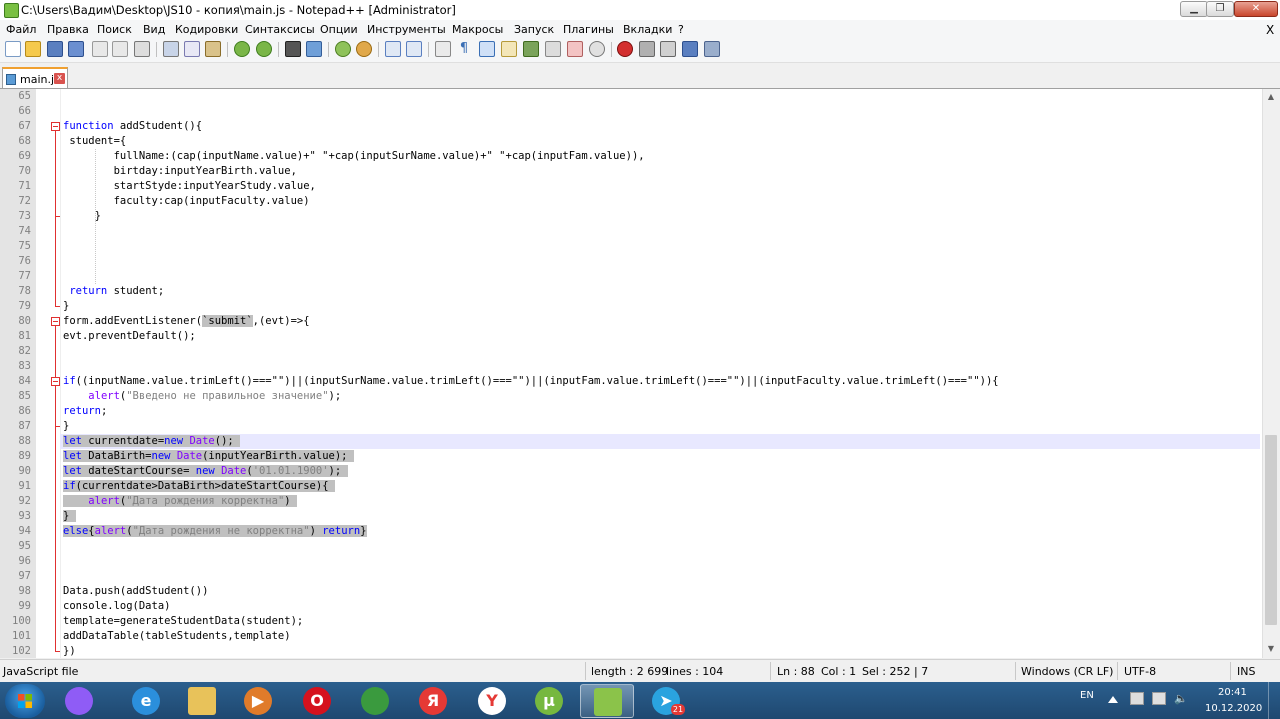 Image resolution: width=1280 pixels, height=719 pixels. Describe the element at coordinates (146, 701) in the screenshot. I see `taskbar-ie-button: e` at that location.